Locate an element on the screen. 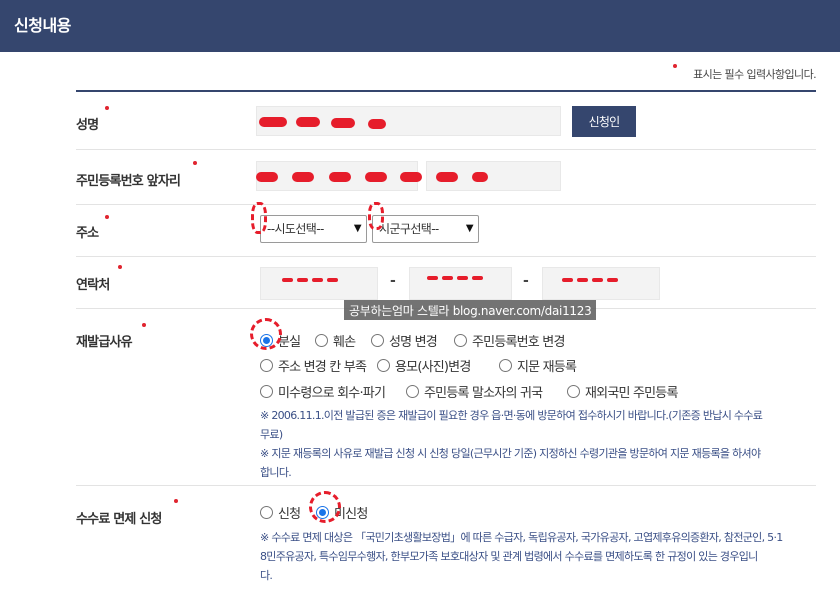  reason-option-unclaimed: 미수령으로 회수·파기 is located at coordinates (323, 391).